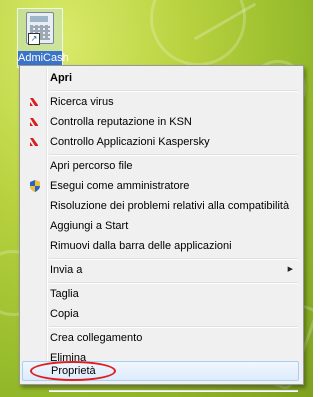 The image size is (320, 397). What do you see at coordinates (130, 142) in the screenshot?
I see `menu-item-label: Controllo Applicazioni Kaspersky` at bounding box center [130, 142].